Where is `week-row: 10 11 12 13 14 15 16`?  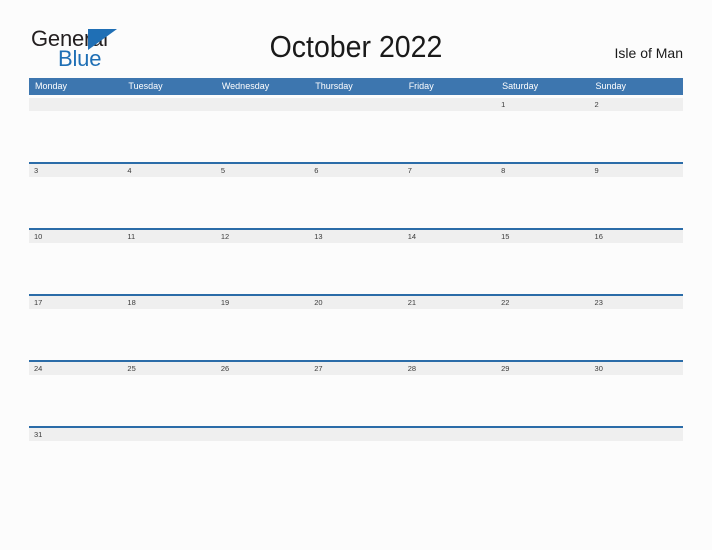 week-row: 10 11 12 13 14 15 16 is located at coordinates (356, 261).